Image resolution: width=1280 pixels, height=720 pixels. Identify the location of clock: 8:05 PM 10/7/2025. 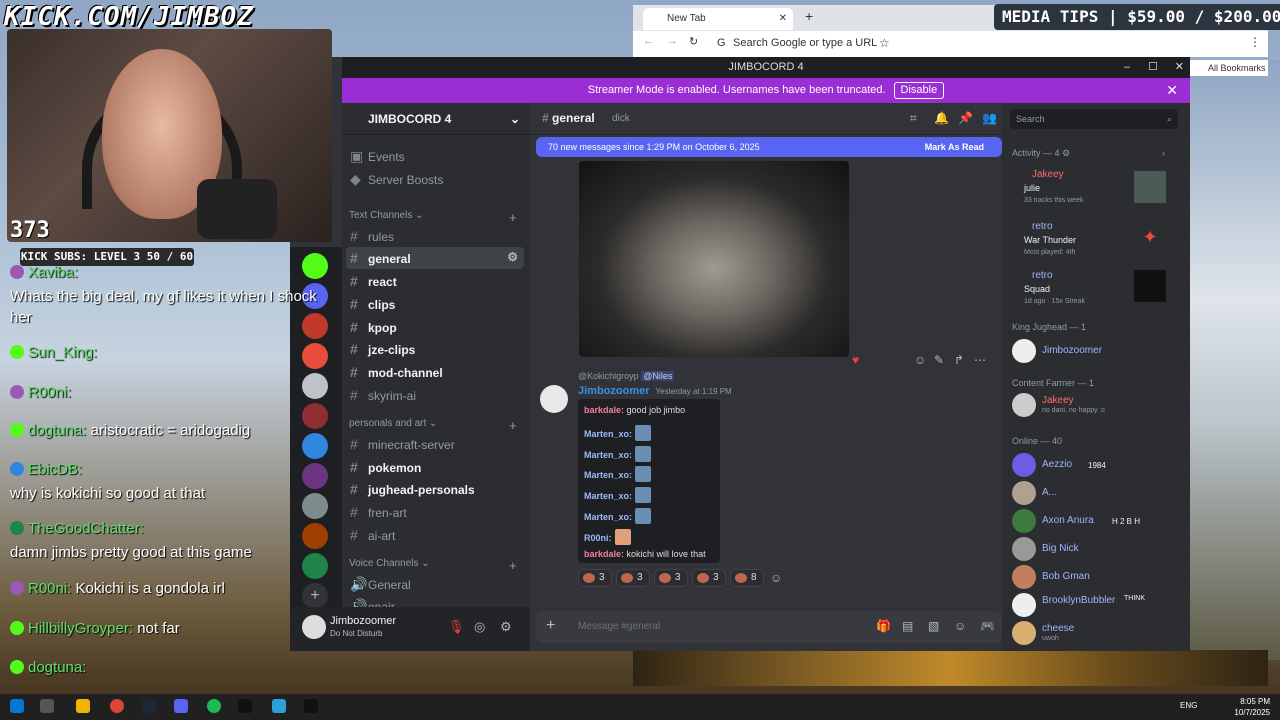
(1252, 707).